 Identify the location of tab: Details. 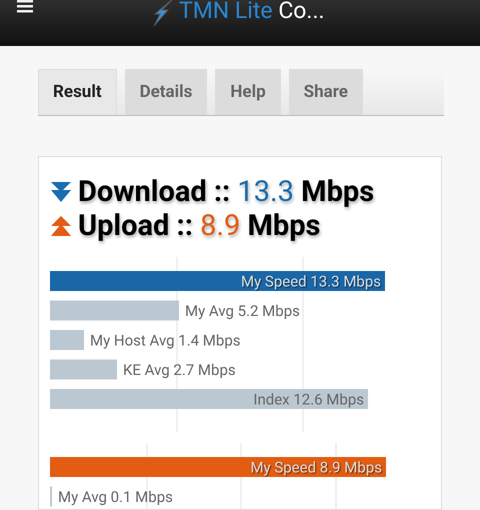
(166, 92).